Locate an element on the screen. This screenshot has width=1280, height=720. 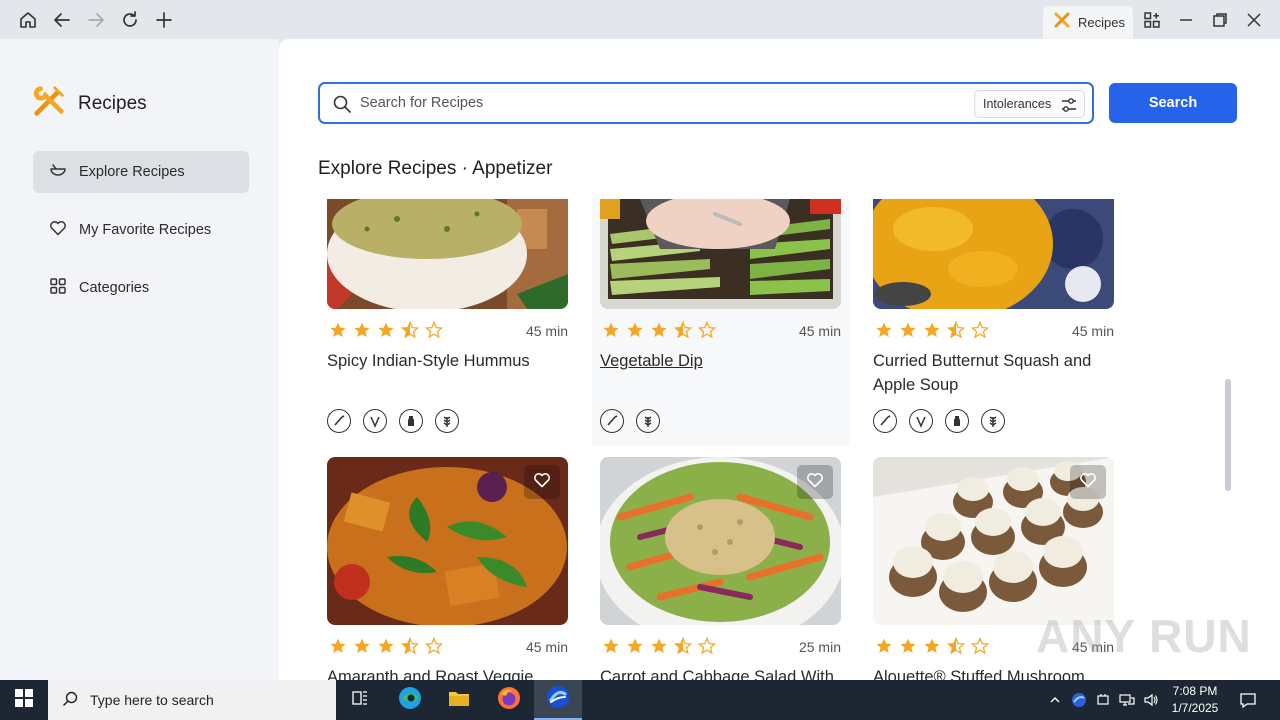
recipe-card: 45 min Spicy Indian-Style Hummus is located at coordinates (447, 322).